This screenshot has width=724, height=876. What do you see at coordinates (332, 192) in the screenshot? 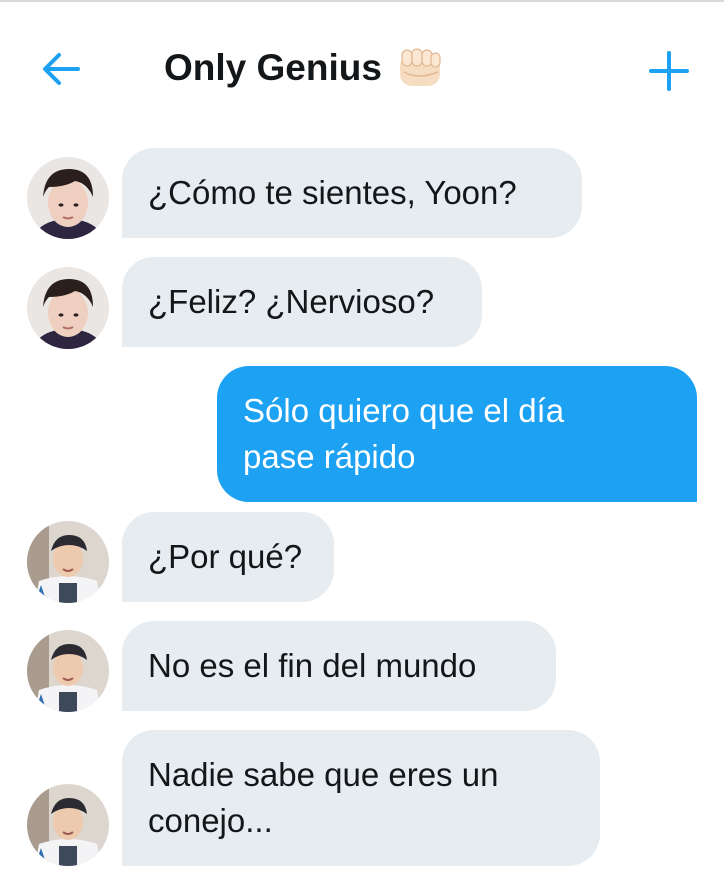
I see `message-text: ¿Cómo te sientes, Yoon?` at bounding box center [332, 192].